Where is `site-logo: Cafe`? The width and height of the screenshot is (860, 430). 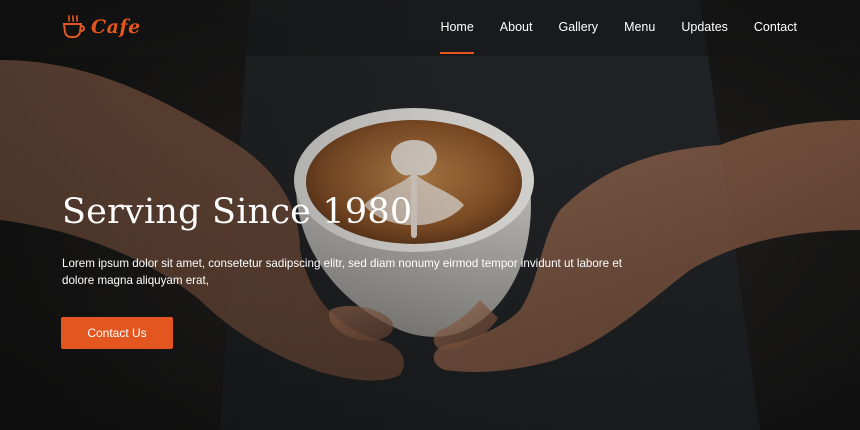 site-logo: Cafe is located at coordinates (101, 27).